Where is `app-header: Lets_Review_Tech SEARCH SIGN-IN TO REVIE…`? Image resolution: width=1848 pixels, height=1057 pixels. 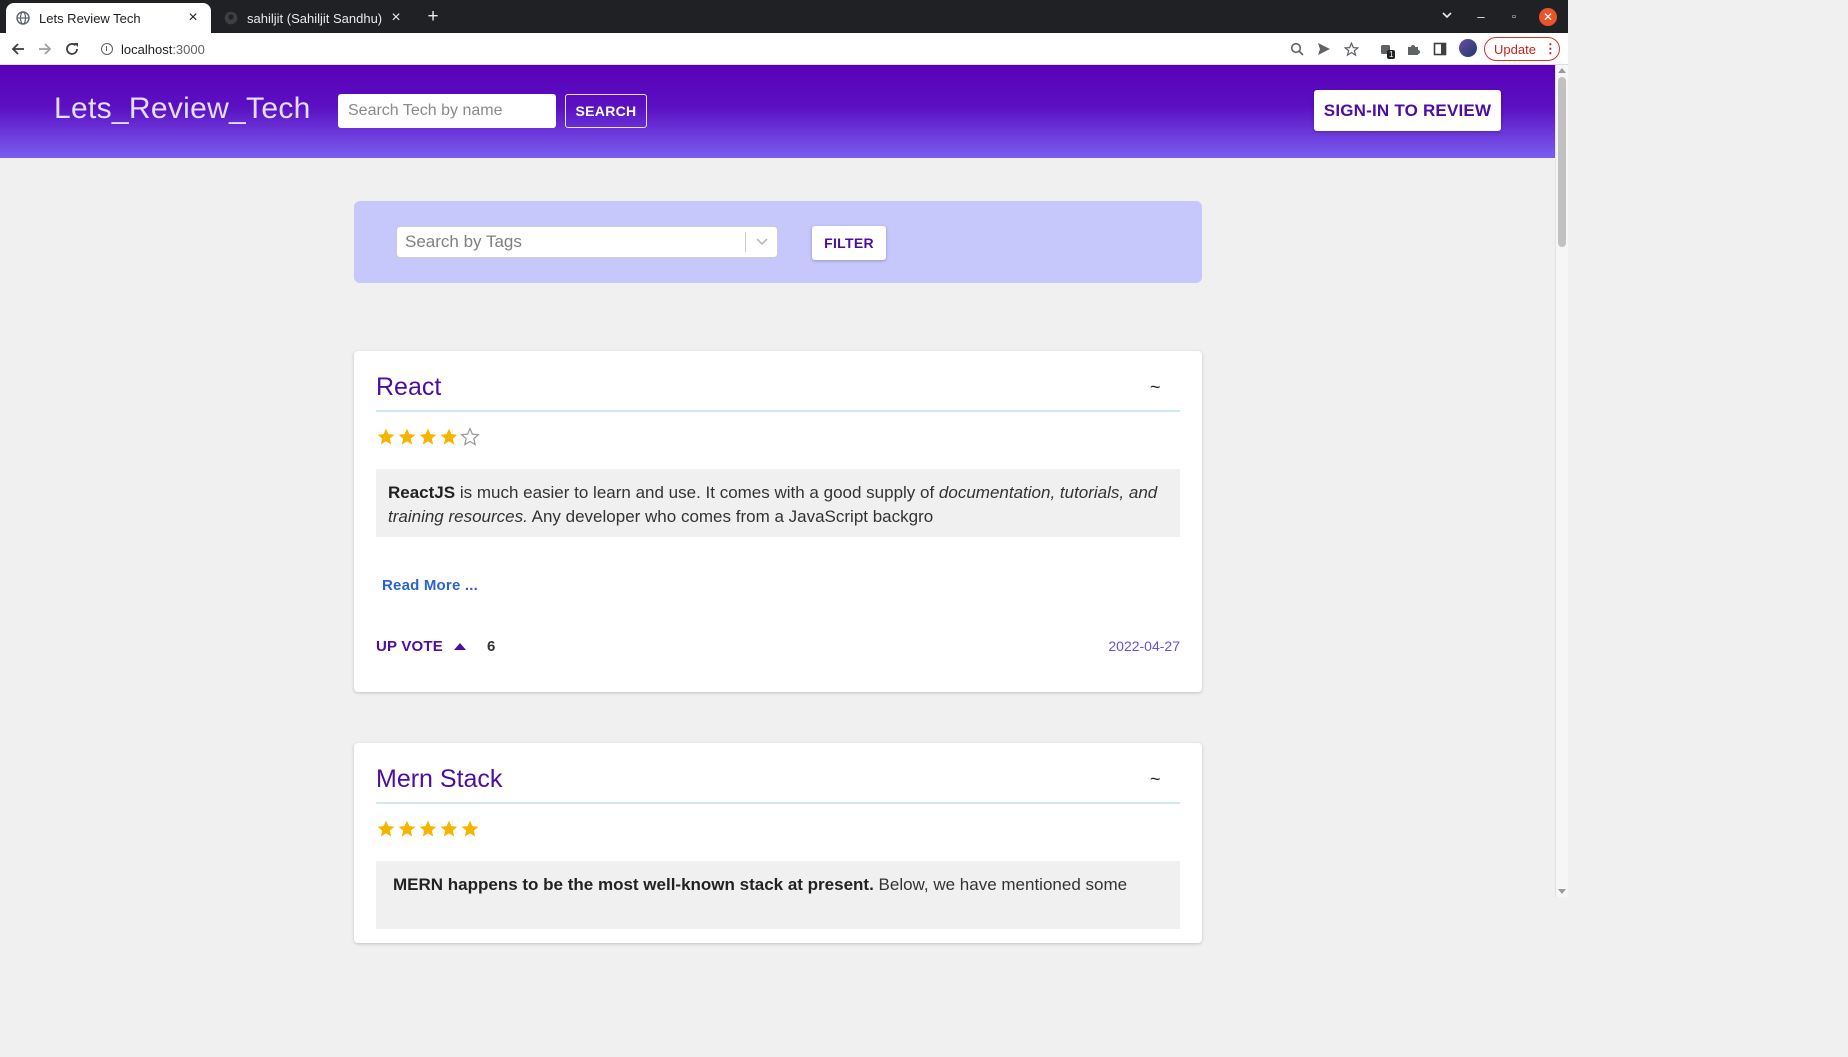
app-header: Lets_Review_Tech SEARCH SIGN-IN TO REVIE… is located at coordinates (777, 111).